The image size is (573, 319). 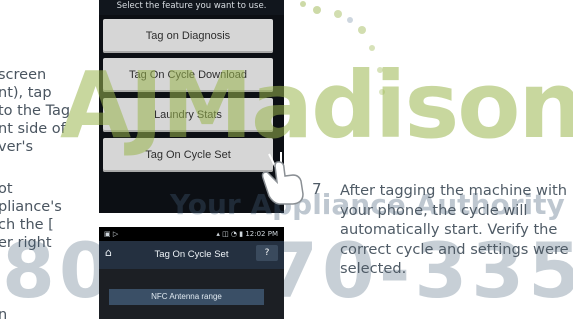 I want to click on tag-on-diagnosis-button: Tag on Diagnosis, so click(x=188, y=36).